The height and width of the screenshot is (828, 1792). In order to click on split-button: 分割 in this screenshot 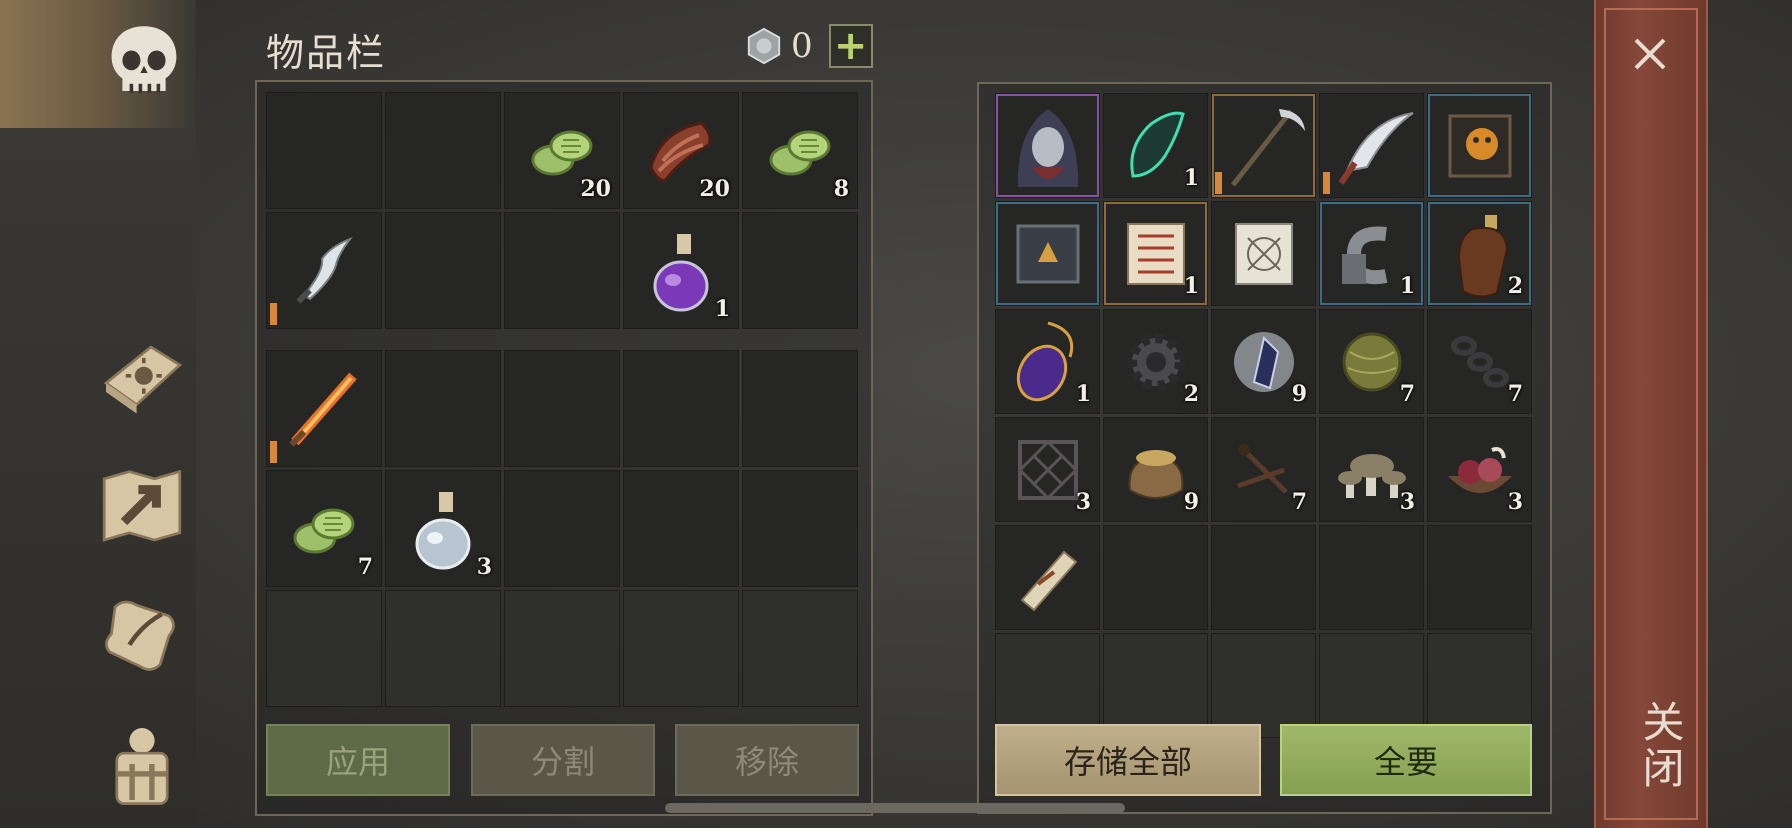, I will do `click(563, 760)`.